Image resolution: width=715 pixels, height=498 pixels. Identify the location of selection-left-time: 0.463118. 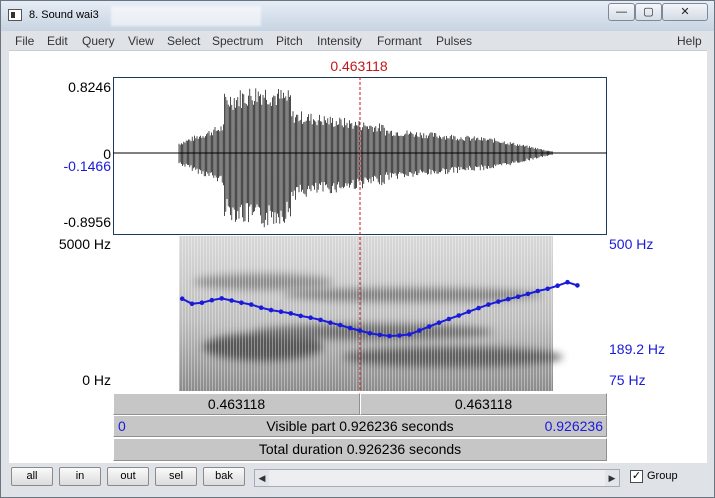
(236, 404).